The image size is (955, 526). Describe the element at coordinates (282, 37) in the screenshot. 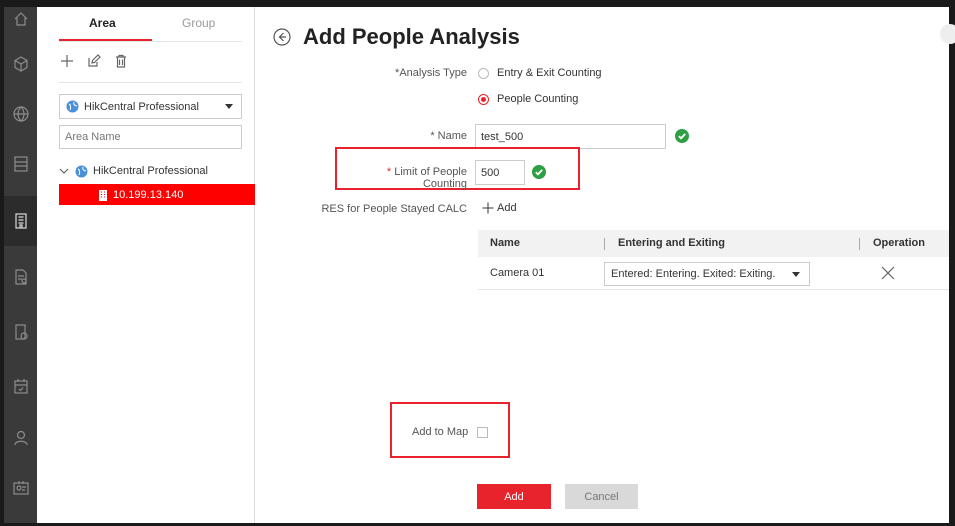

I see `back-arrow-icon` at that location.